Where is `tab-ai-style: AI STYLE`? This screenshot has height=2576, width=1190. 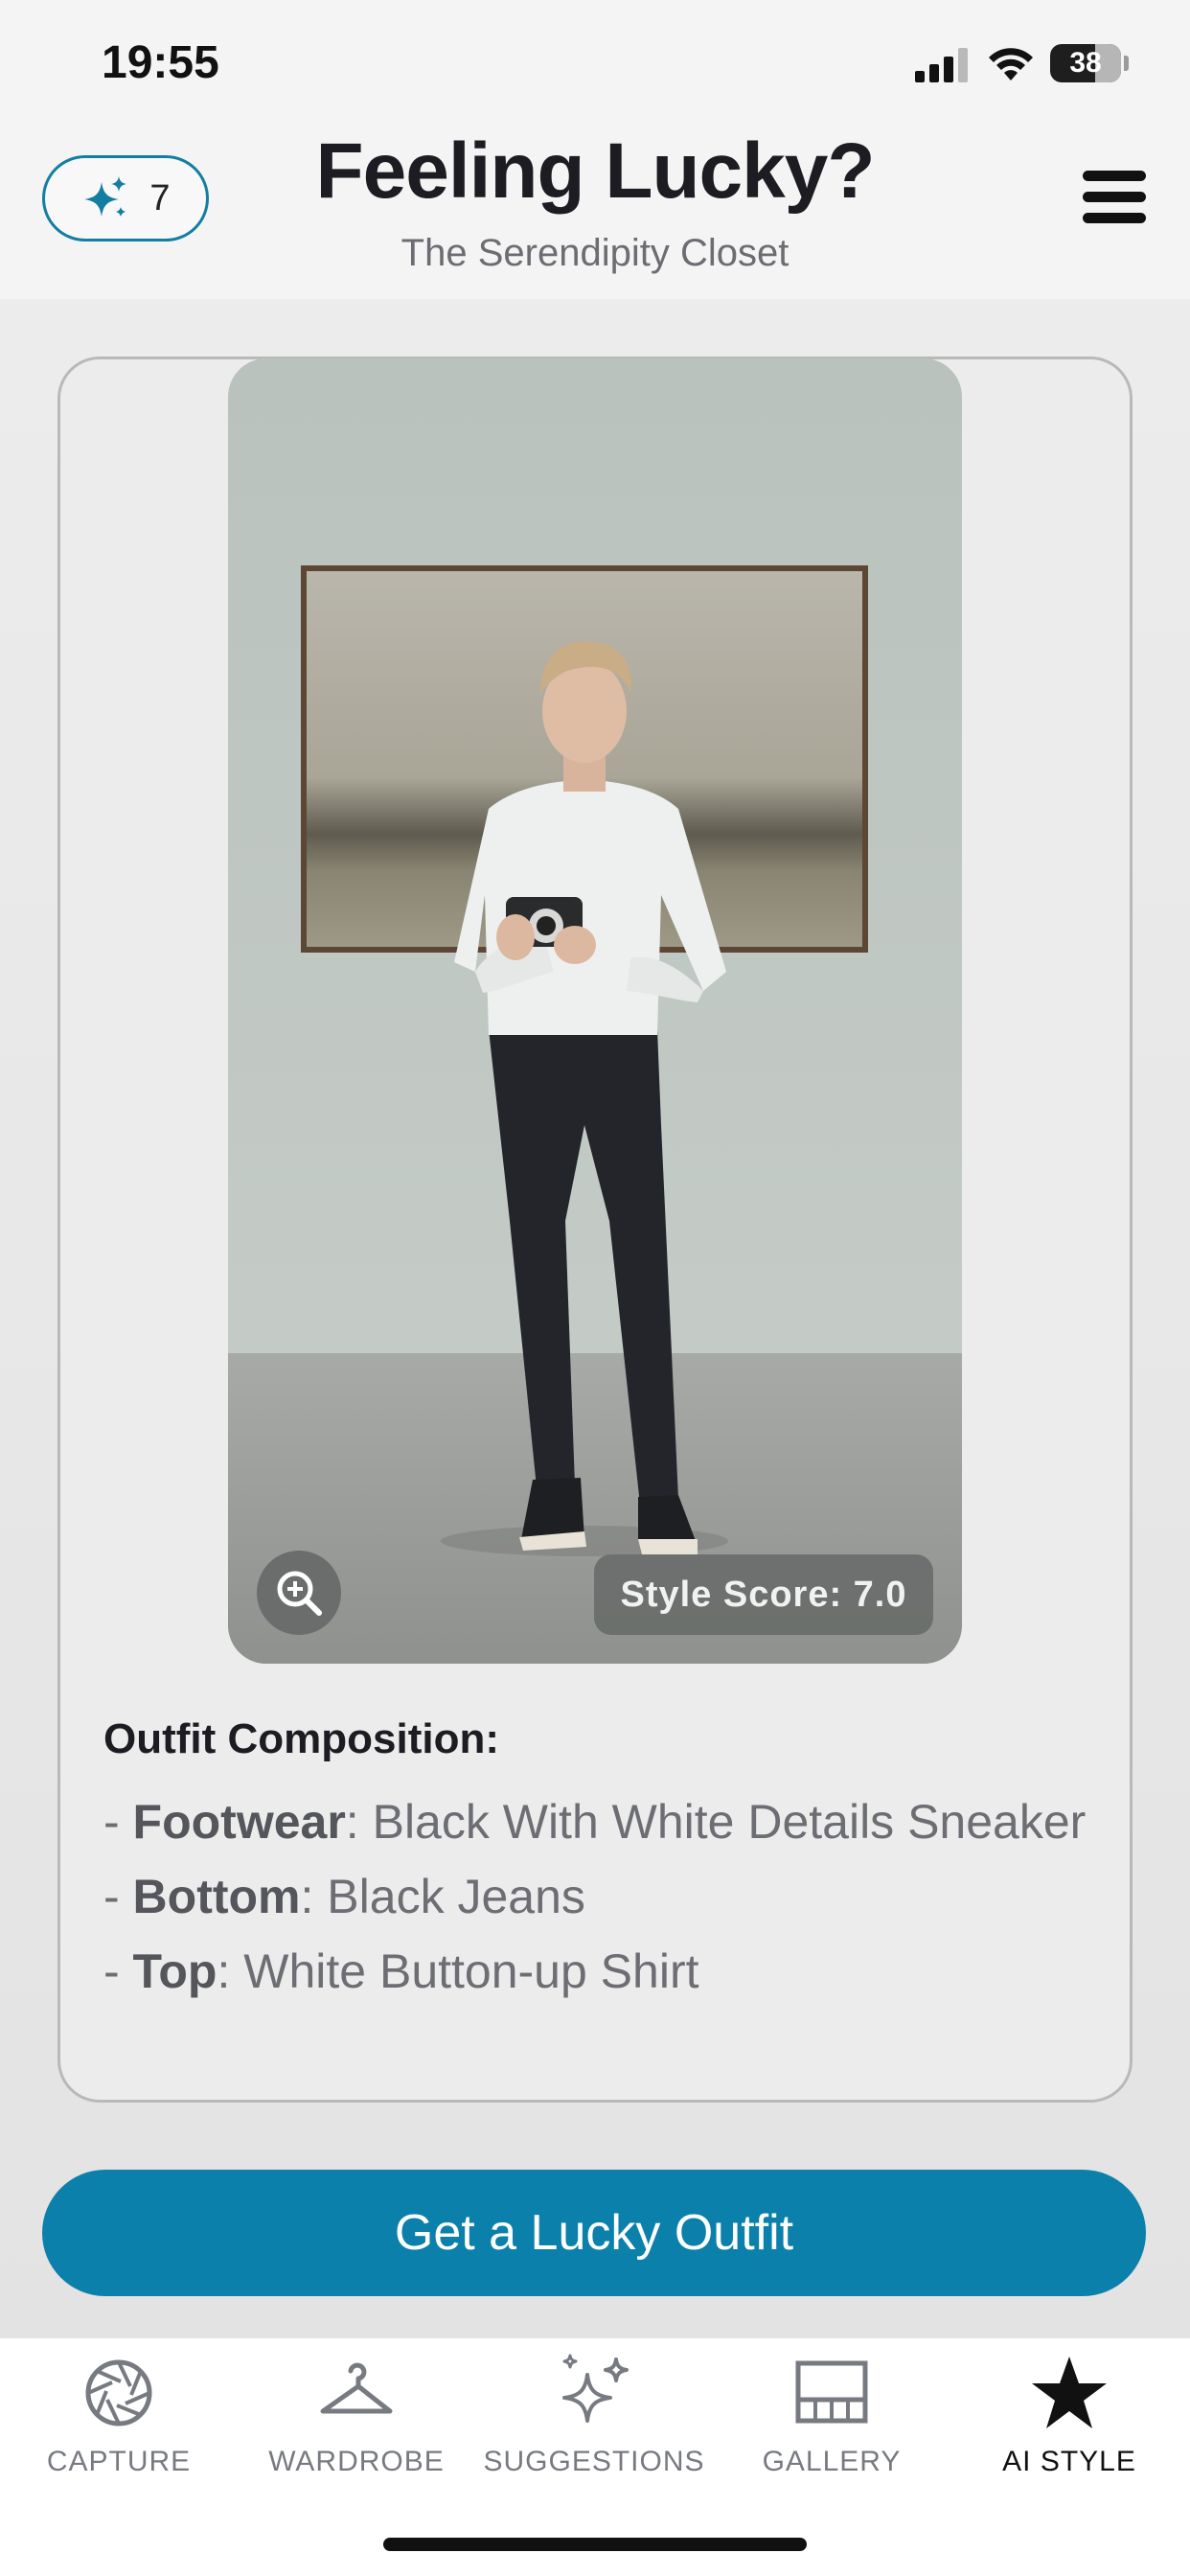 tab-ai-style: AI STYLE is located at coordinates (1069, 2419).